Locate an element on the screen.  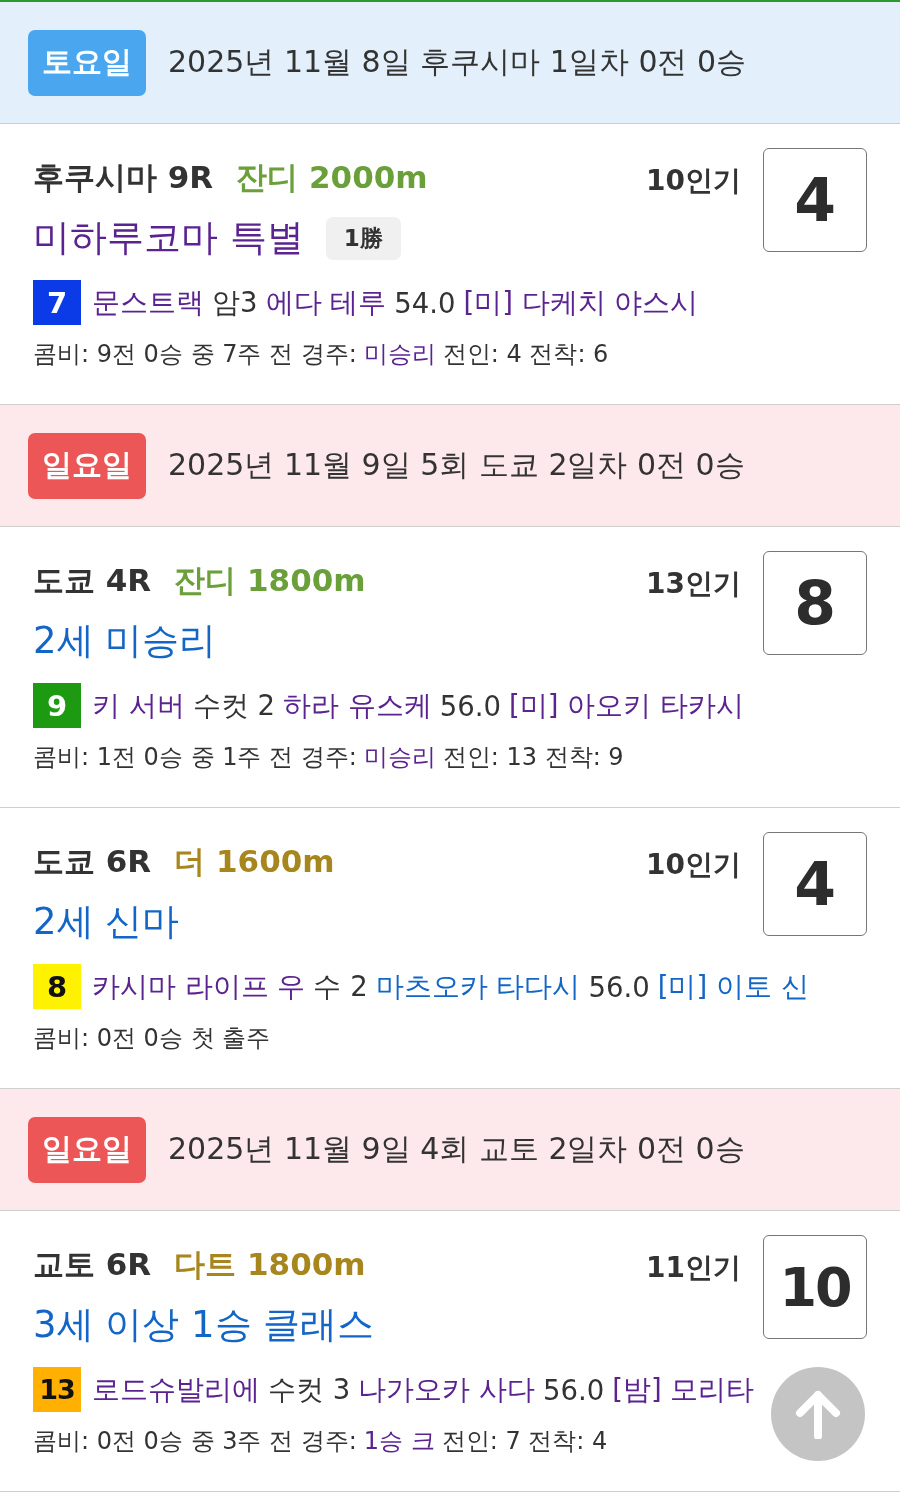
race-name-link: 2세 신마 is located at coordinates (106, 922).